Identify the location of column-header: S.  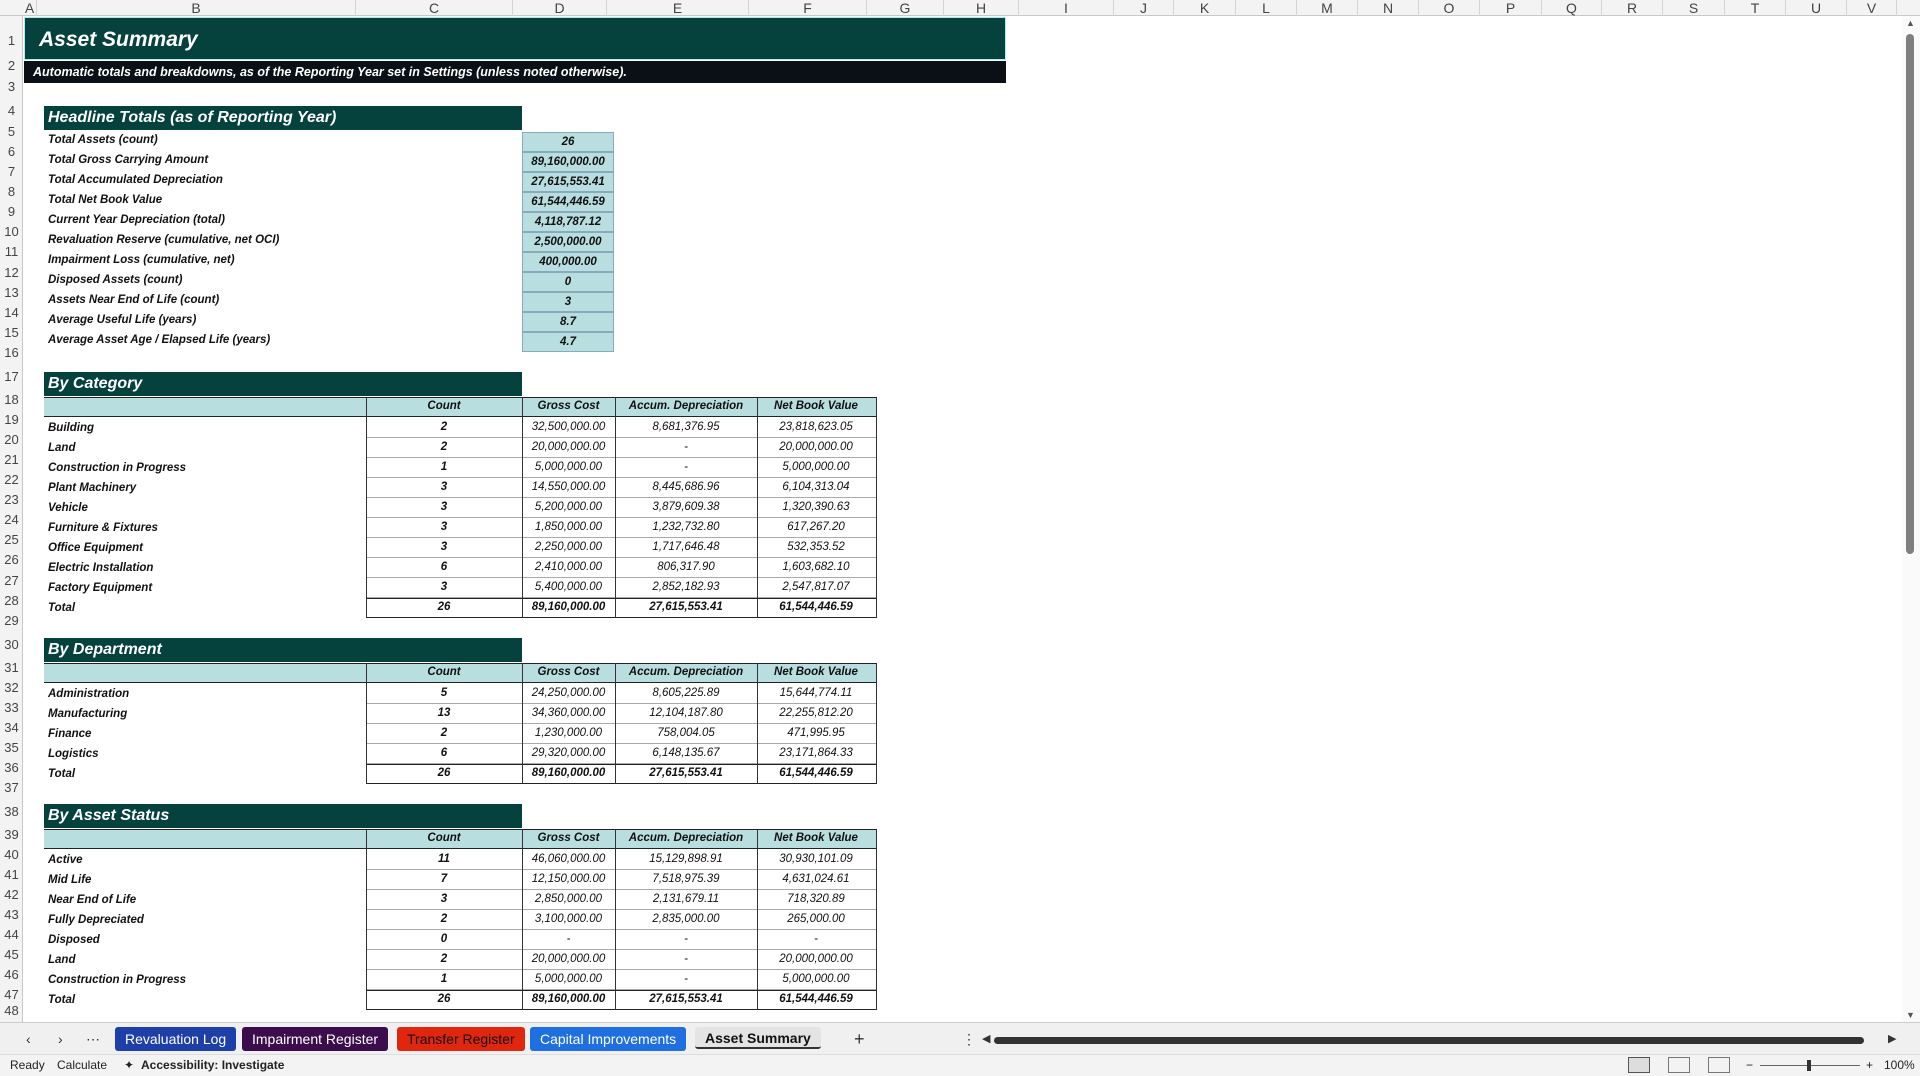
(1694, 8).